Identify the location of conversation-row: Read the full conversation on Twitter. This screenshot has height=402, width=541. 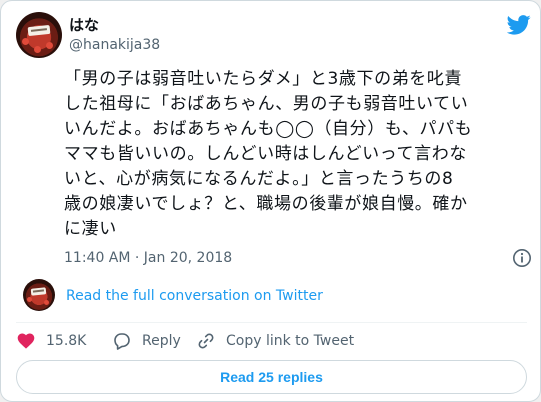
(273, 296).